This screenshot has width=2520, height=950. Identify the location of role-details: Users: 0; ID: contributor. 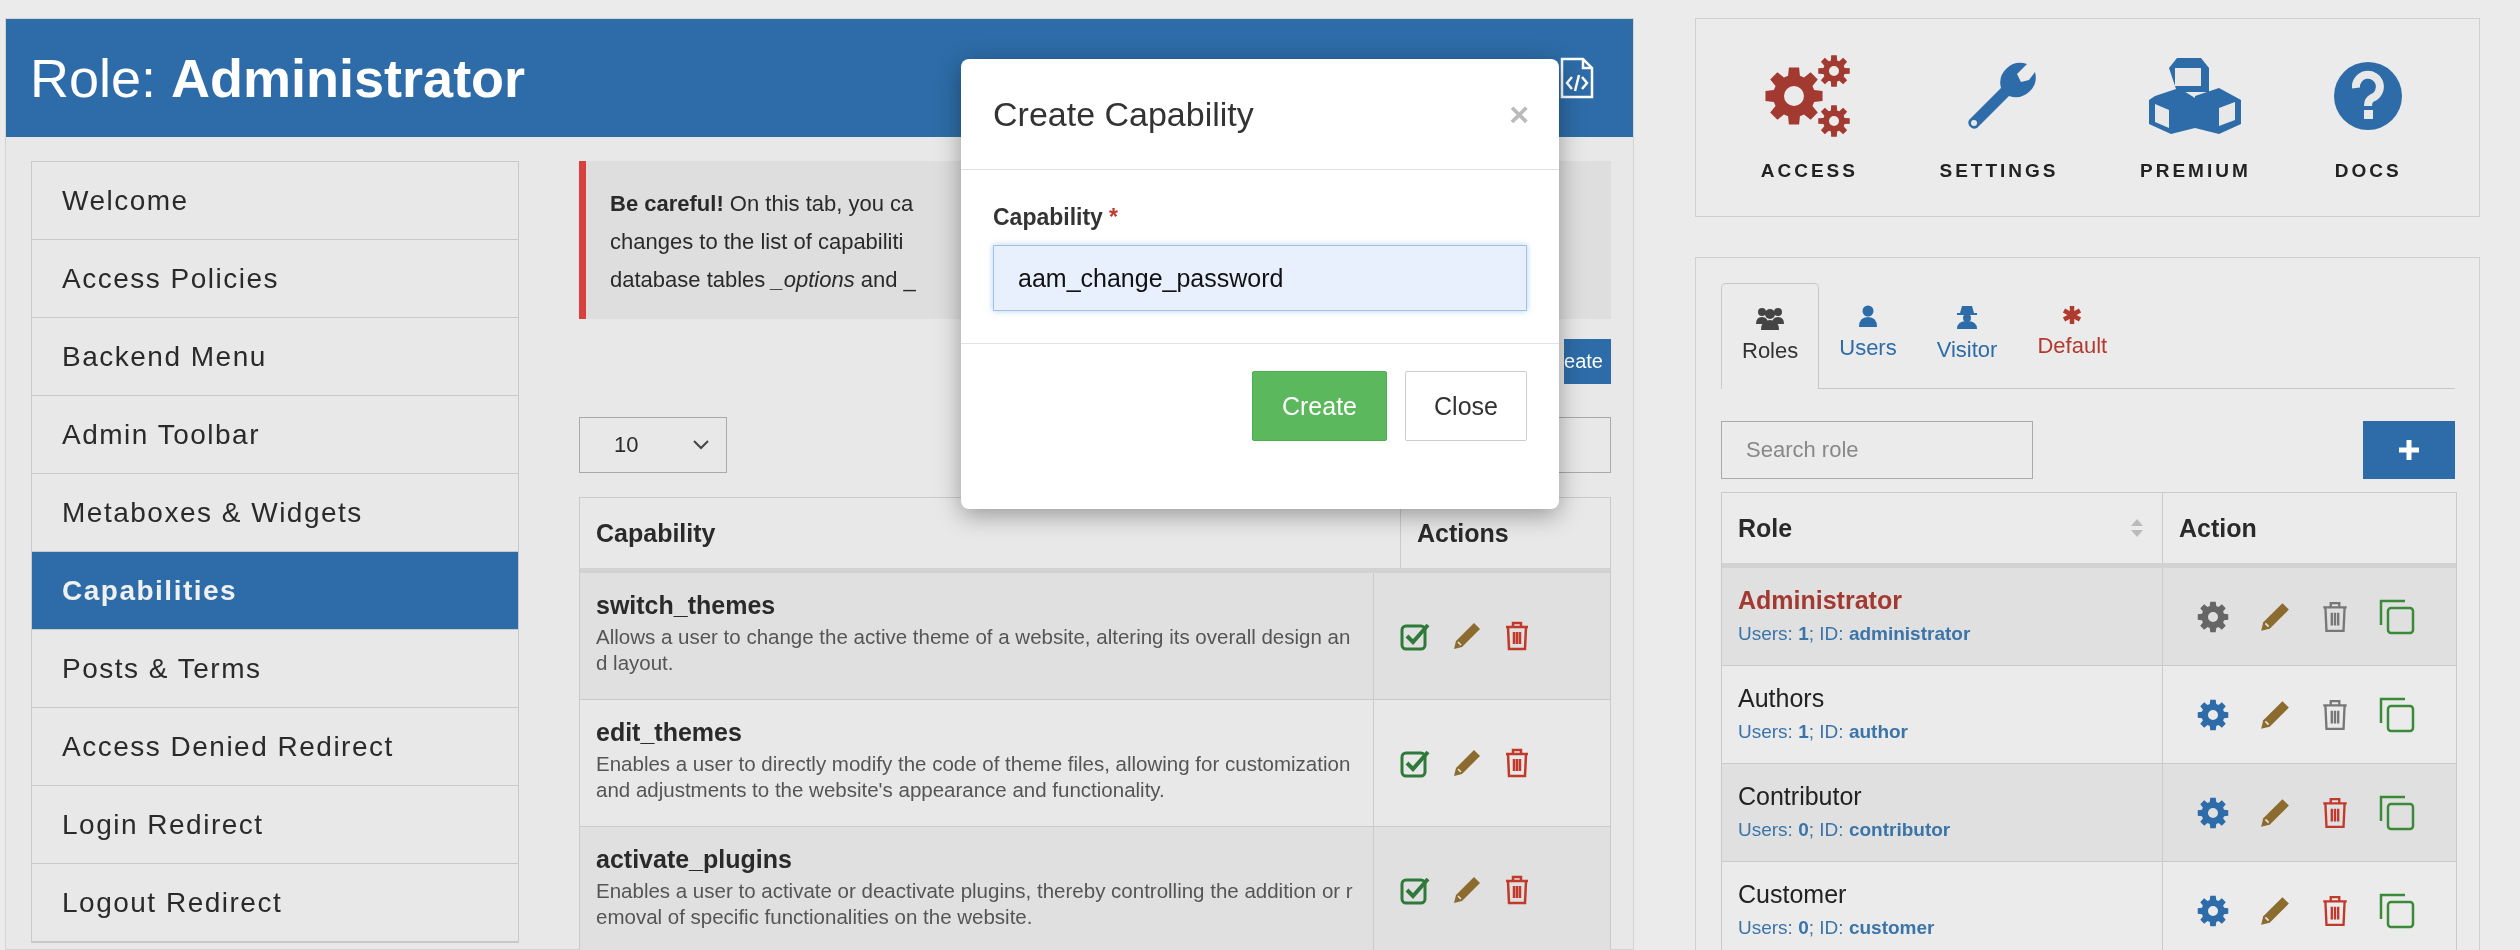
(1845, 830).